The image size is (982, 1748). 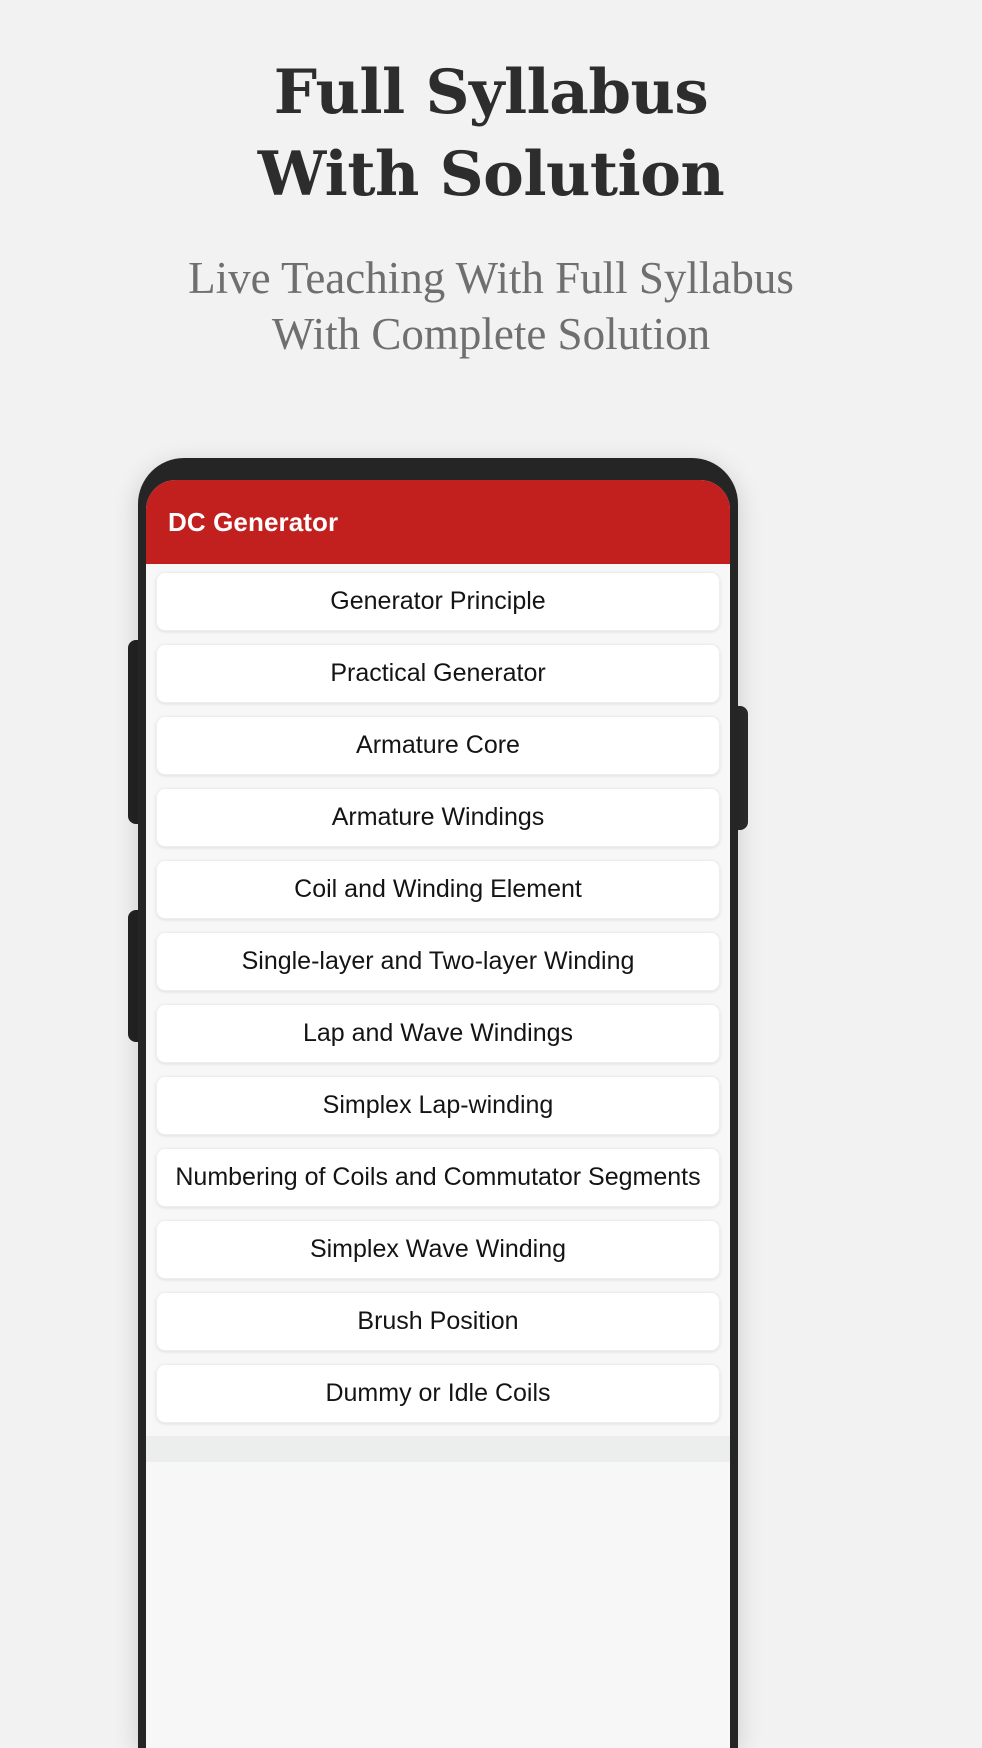 I want to click on list-item-label: Armature Windings, so click(x=438, y=817).